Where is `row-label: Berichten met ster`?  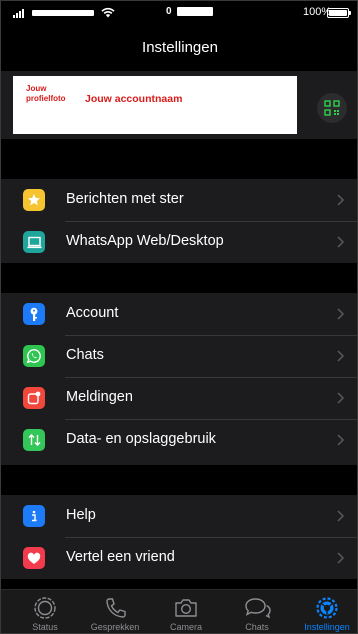 row-label: Berichten met ster is located at coordinates (125, 199).